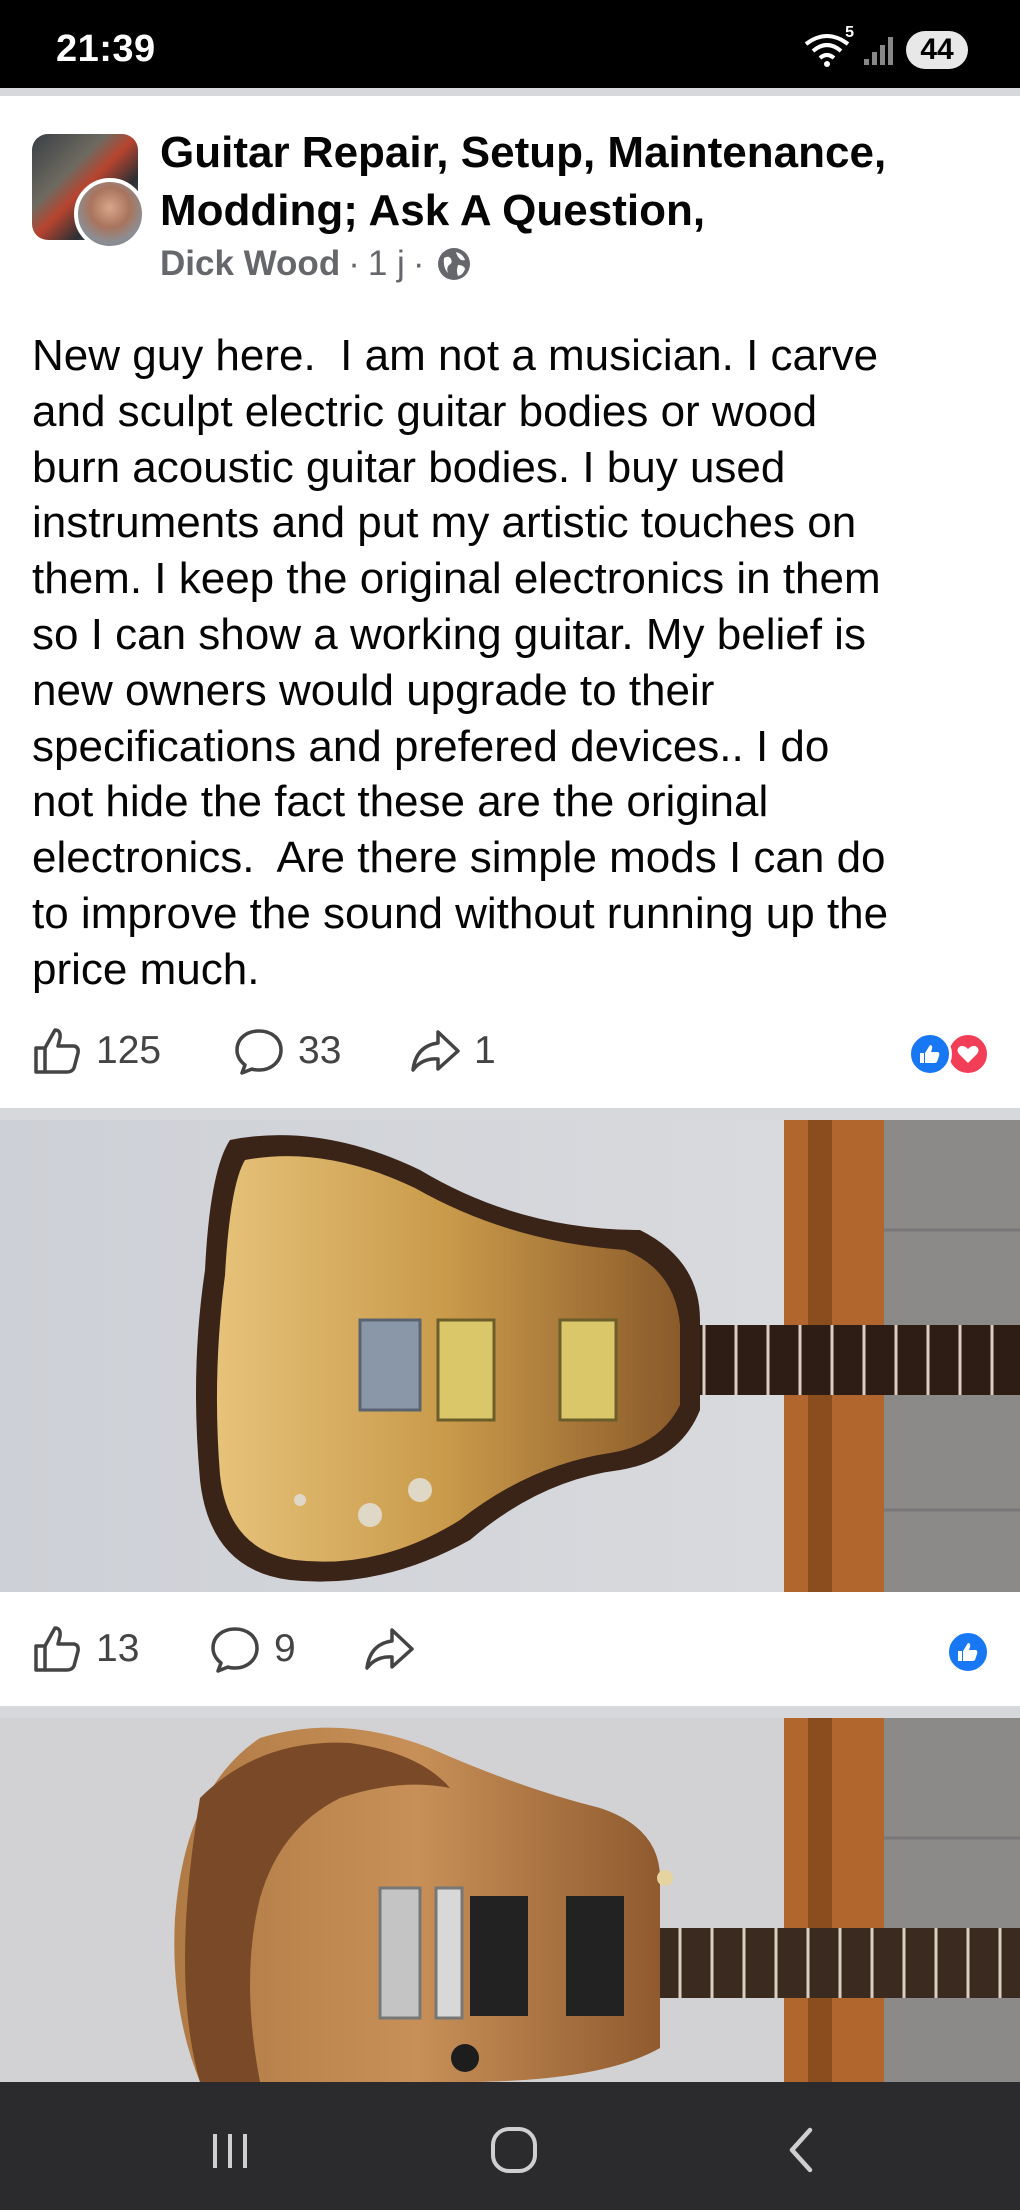 Image resolution: width=1020 pixels, height=2210 pixels. Describe the element at coordinates (129, 1050) in the screenshot. I see `like-count: 125` at that location.